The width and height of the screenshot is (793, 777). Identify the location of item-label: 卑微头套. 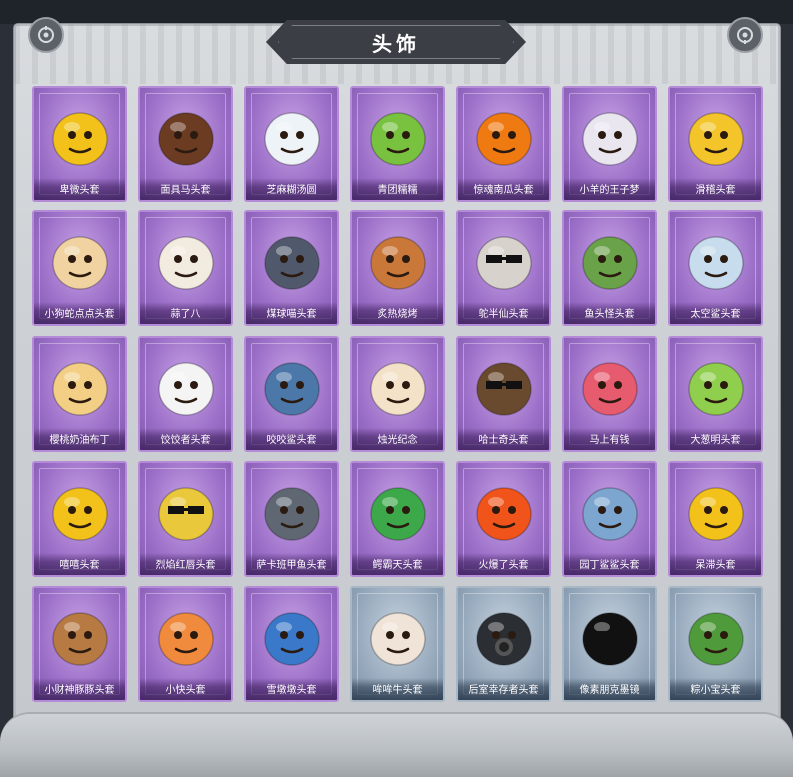
(79, 189).